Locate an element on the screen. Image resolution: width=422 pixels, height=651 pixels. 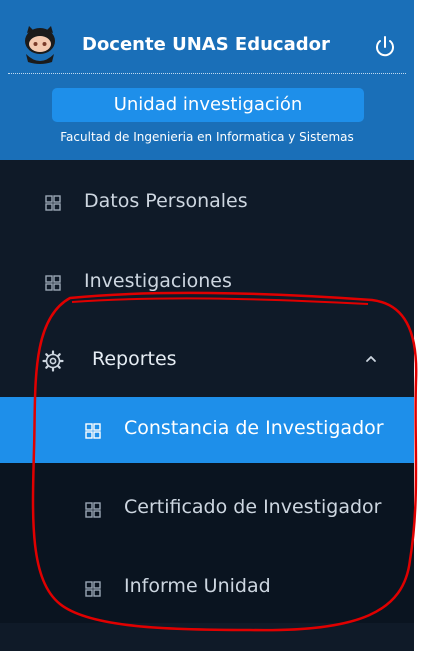
menu-item-label: Investigaciones is located at coordinates (158, 281).